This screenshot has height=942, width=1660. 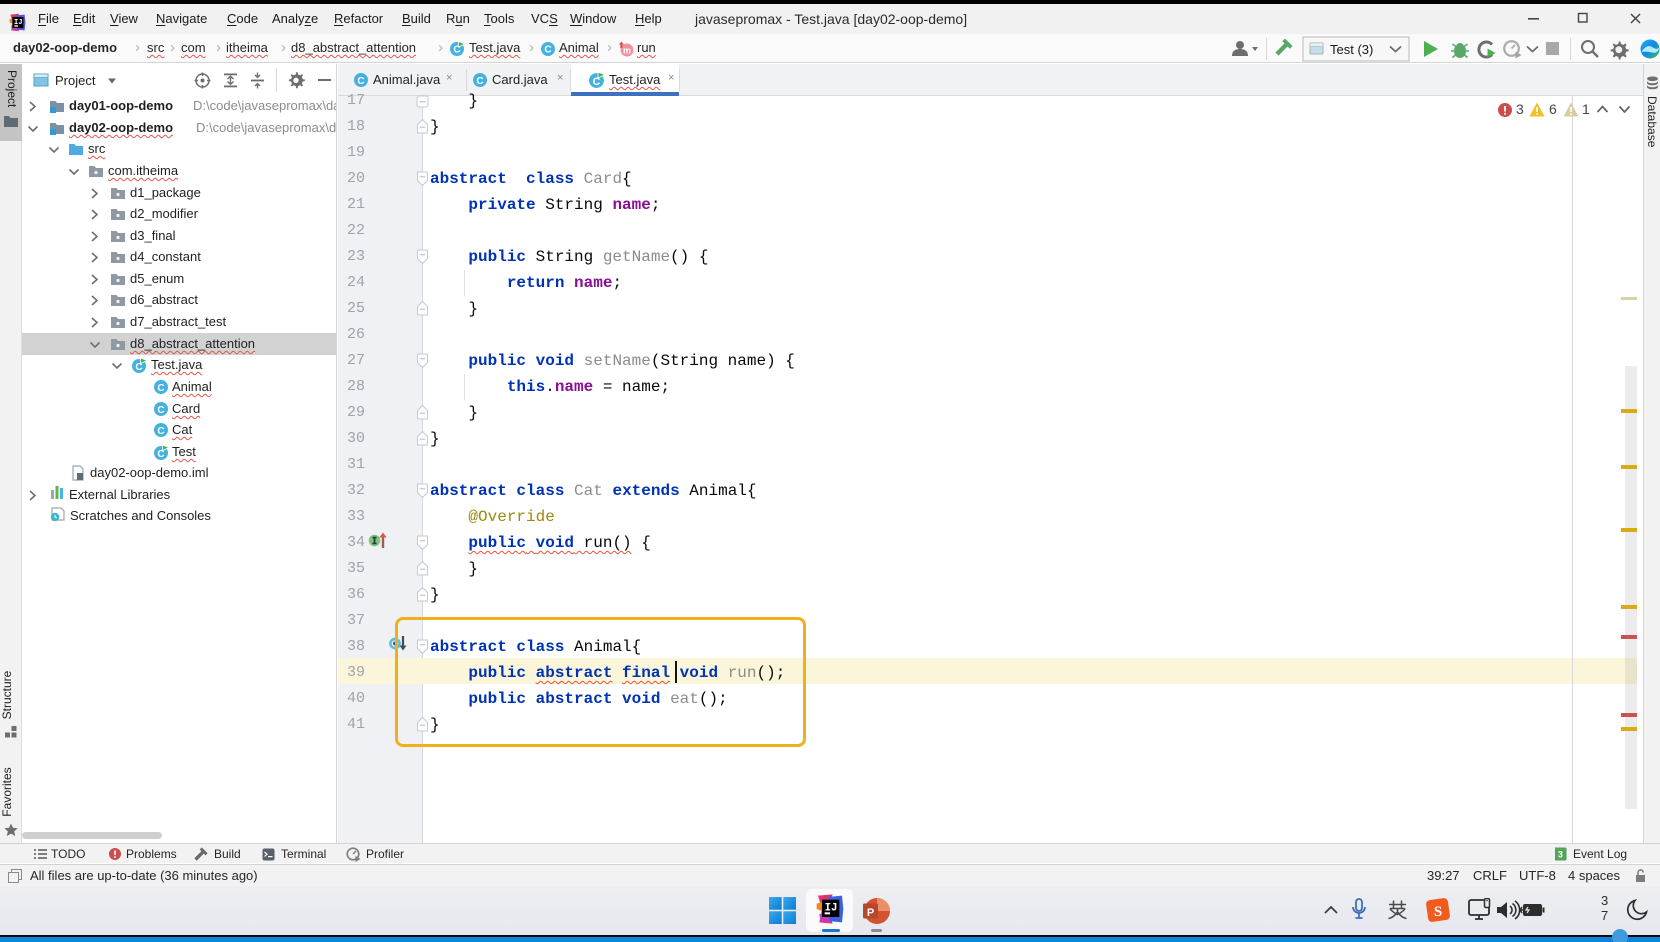 I want to click on svg-text: S, so click(x=1438, y=912).